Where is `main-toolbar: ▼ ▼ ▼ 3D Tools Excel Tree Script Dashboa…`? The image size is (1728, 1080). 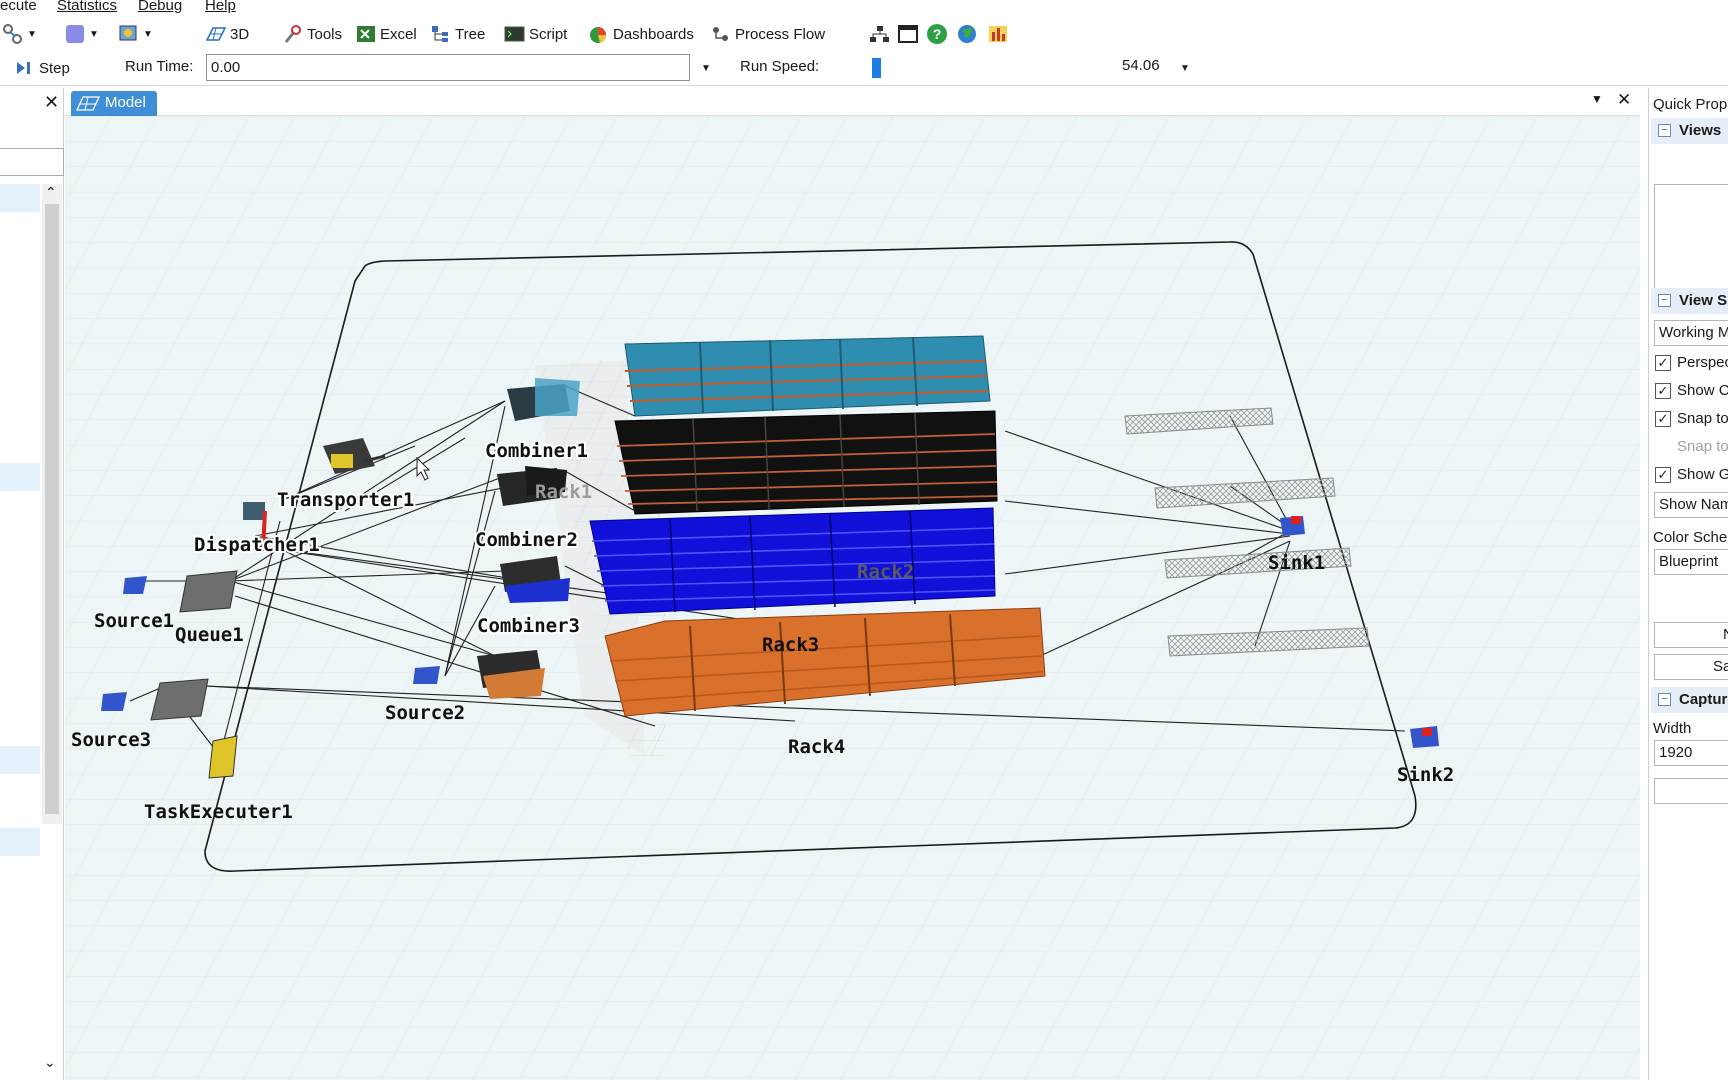 main-toolbar: ▼ ▼ ▼ 3D Tools Excel Tree Script Dashboa… is located at coordinates (864, 32).